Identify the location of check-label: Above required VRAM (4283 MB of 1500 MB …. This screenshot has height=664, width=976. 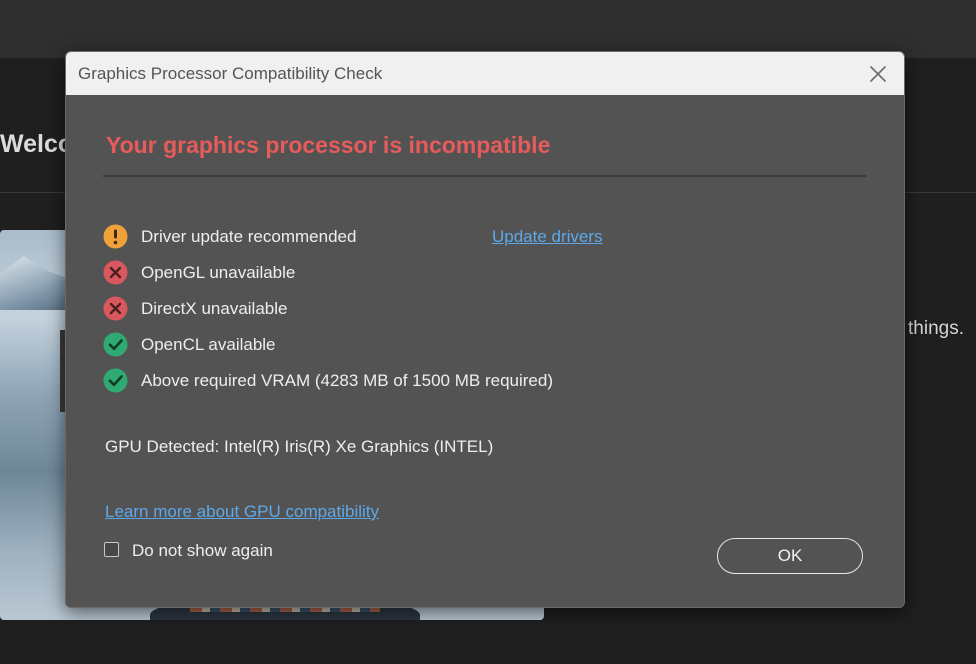
(347, 380).